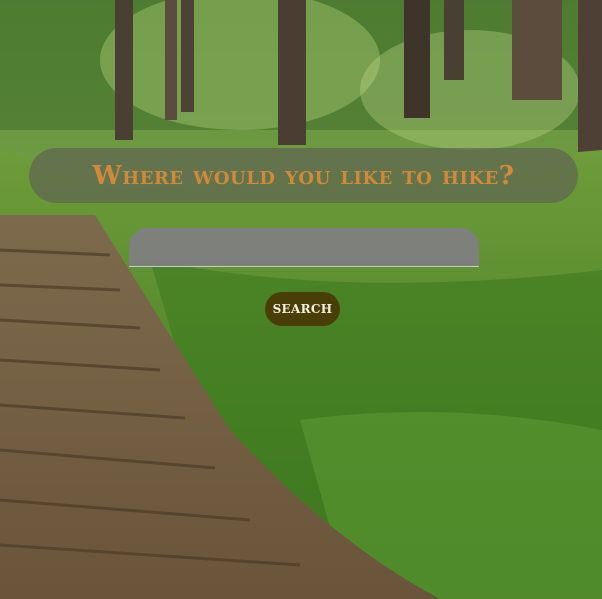 The height and width of the screenshot is (599, 602). Describe the element at coordinates (302, 309) in the screenshot. I see `search-button: SEARCH` at that location.